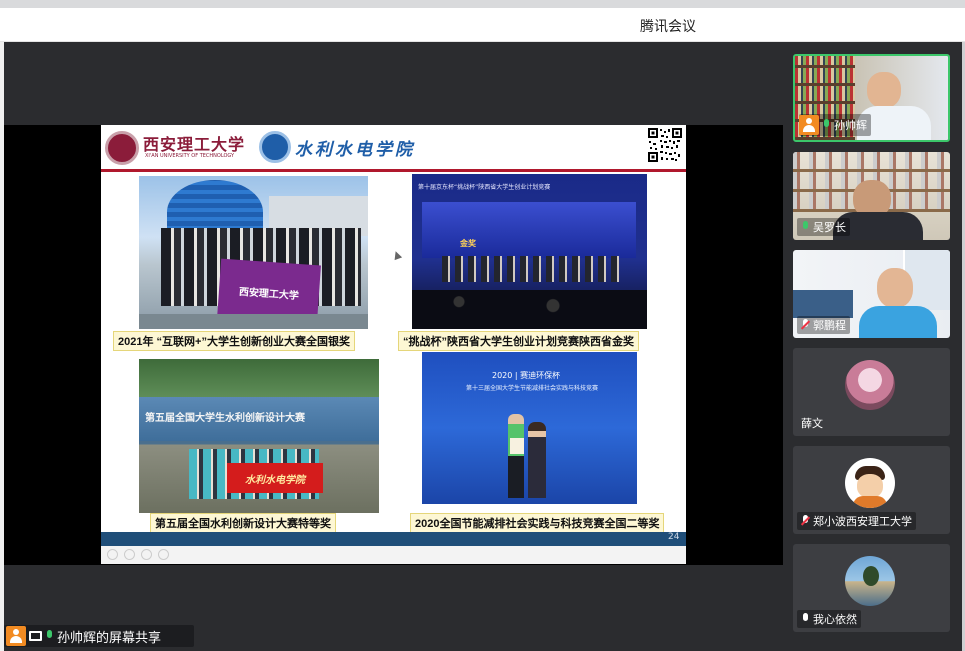 The height and width of the screenshot is (651, 965). What do you see at coordinates (269, 294) in the screenshot?
I see `flag-text: 西安理工大学` at bounding box center [269, 294].